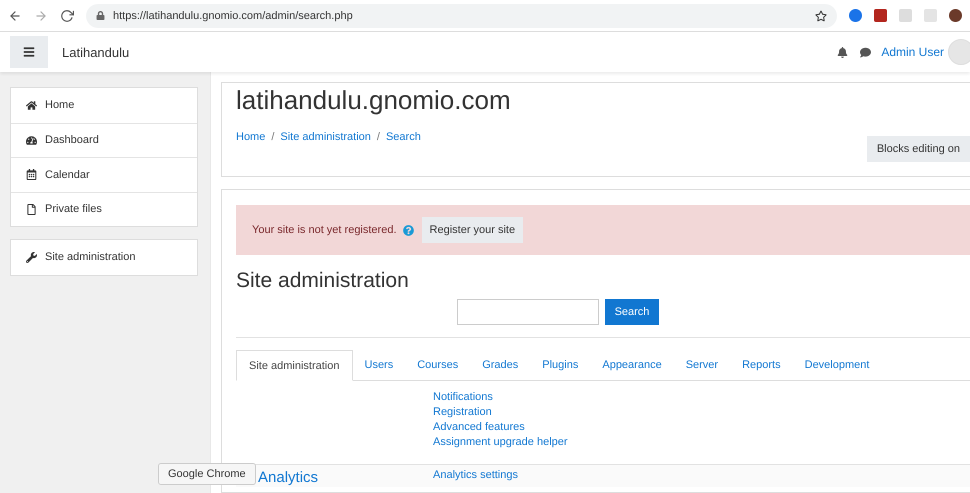  I want to click on menu-button, so click(29, 52).